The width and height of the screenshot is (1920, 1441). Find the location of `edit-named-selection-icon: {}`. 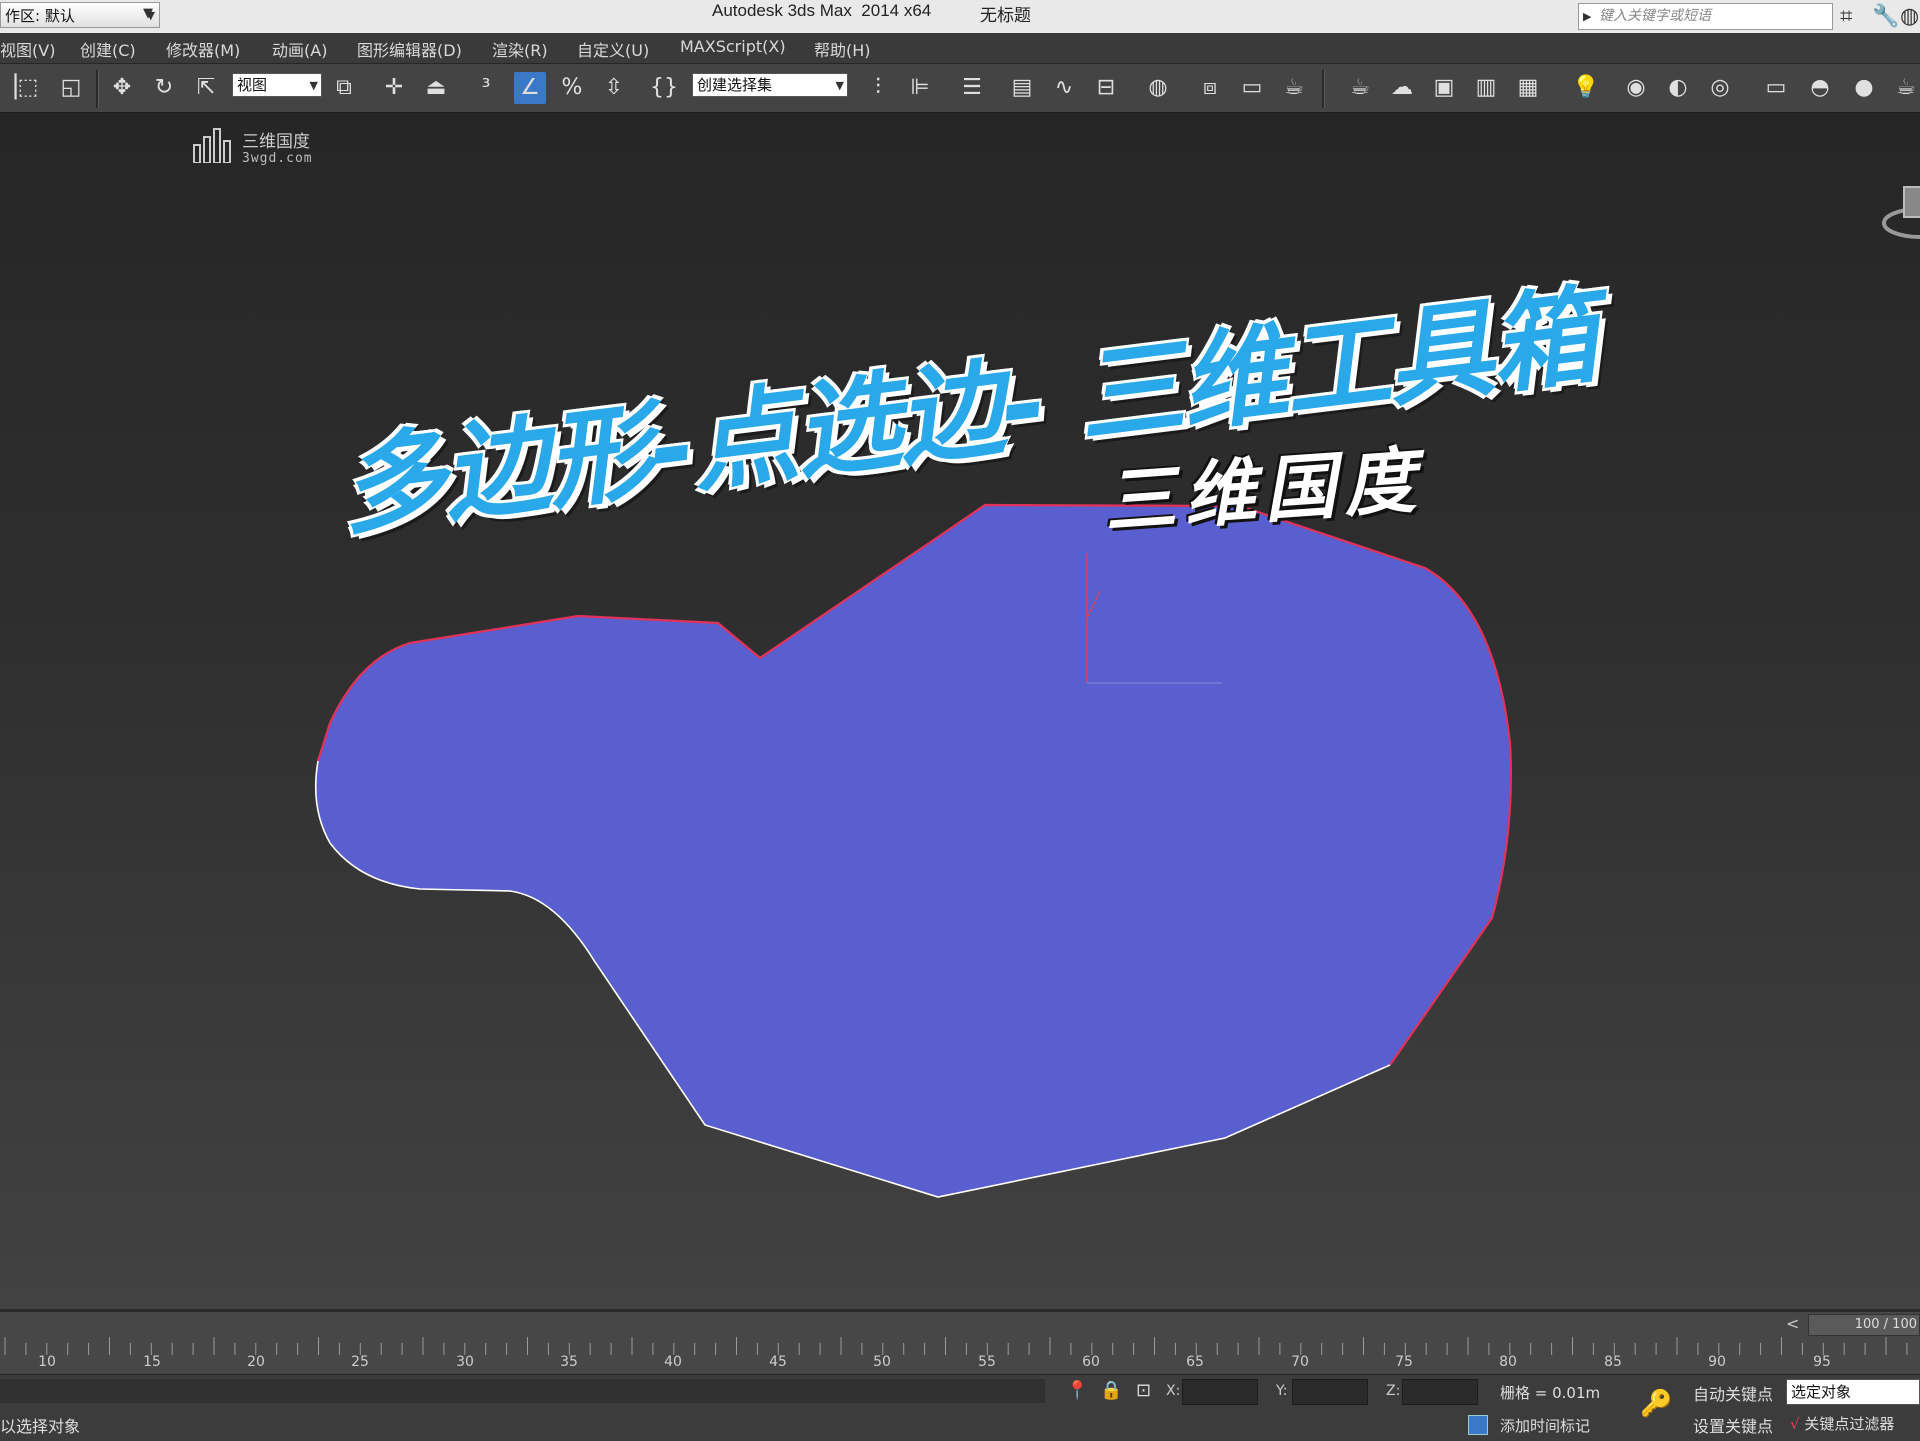

edit-named-selection-icon: {} is located at coordinates (664, 88).